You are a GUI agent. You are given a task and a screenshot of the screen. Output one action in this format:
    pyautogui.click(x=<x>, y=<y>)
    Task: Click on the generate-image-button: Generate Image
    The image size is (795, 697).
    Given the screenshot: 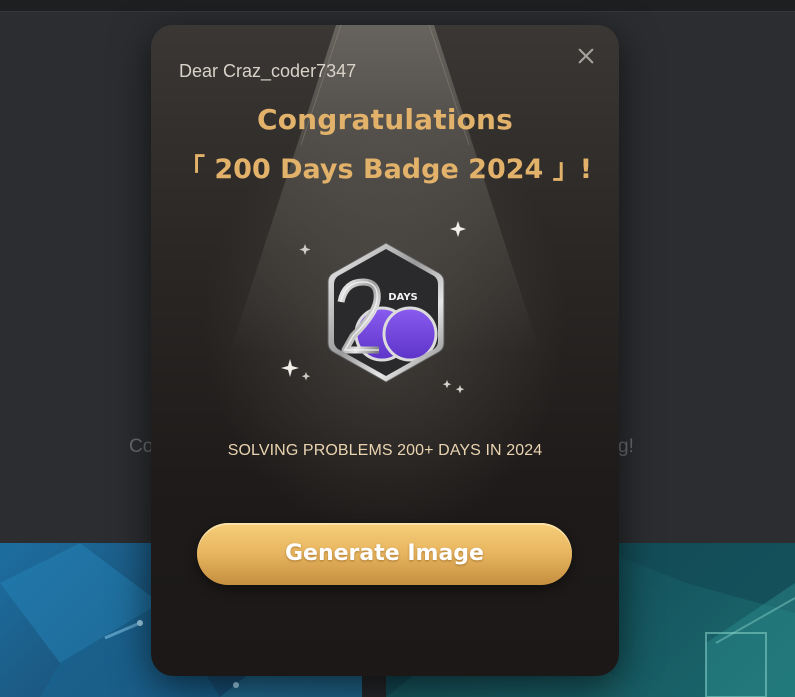 What is the action you would take?
    pyautogui.click(x=384, y=554)
    